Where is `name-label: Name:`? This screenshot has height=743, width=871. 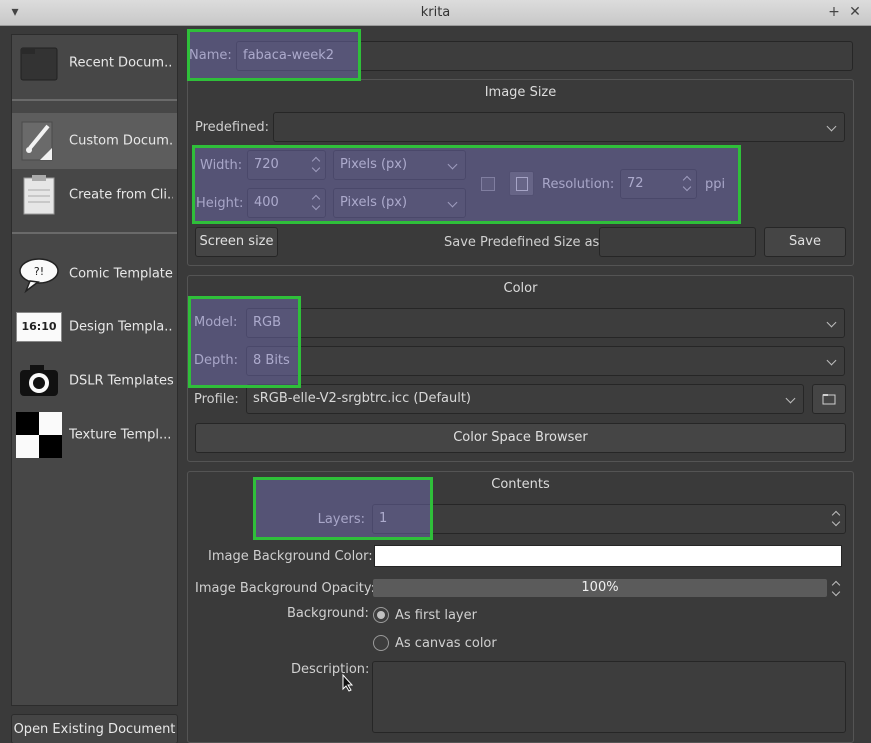
name-label: Name: is located at coordinates (210, 55).